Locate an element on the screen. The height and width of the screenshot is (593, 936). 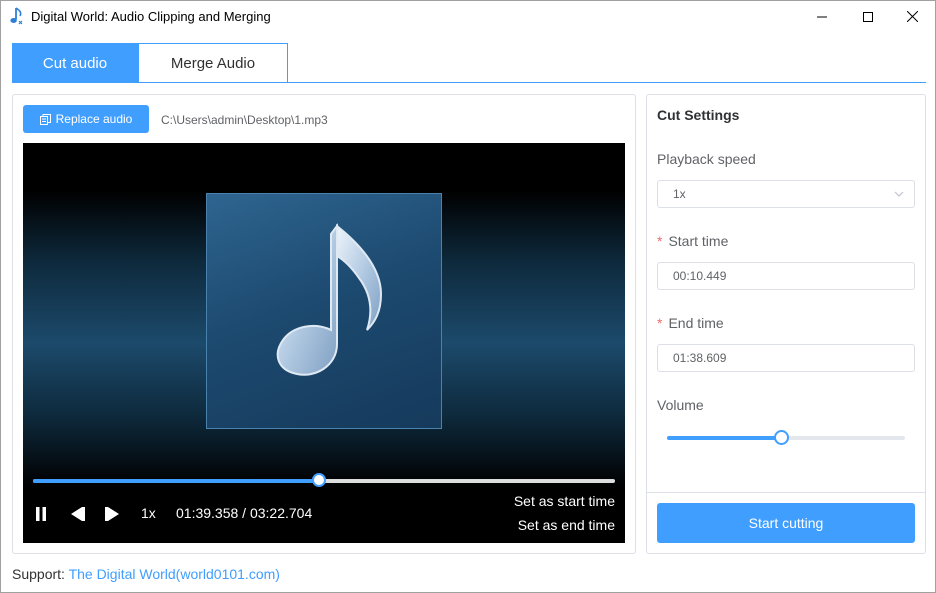
step-forward-button is located at coordinates (113, 514).